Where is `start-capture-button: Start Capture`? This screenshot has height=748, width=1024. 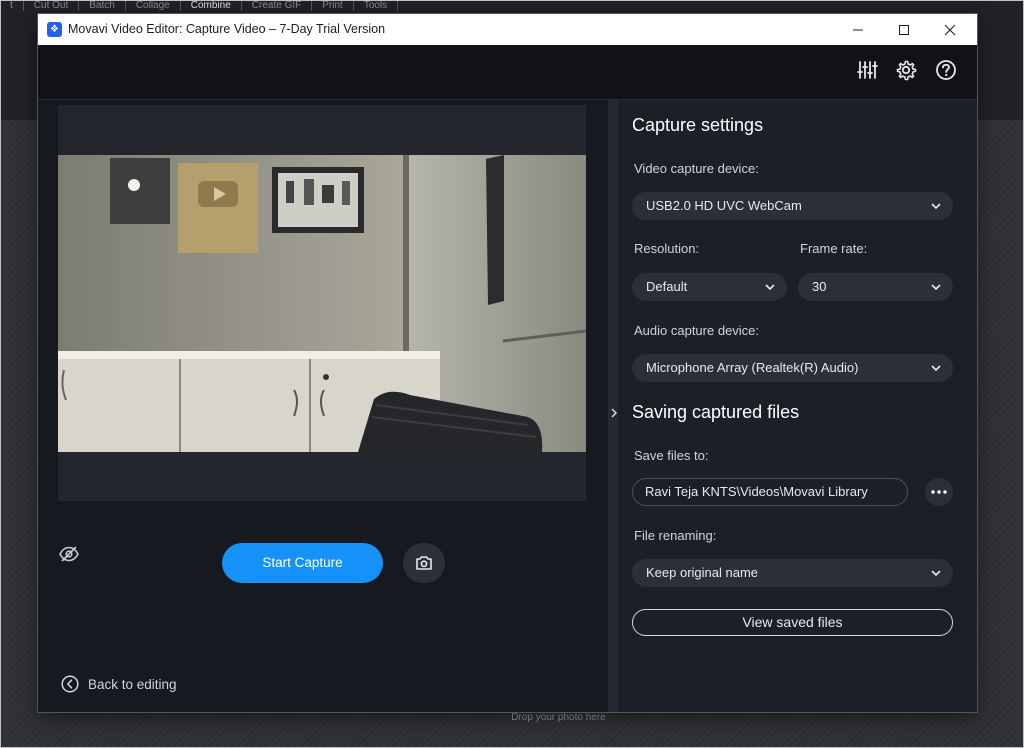 start-capture-button: Start Capture is located at coordinates (302, 563).